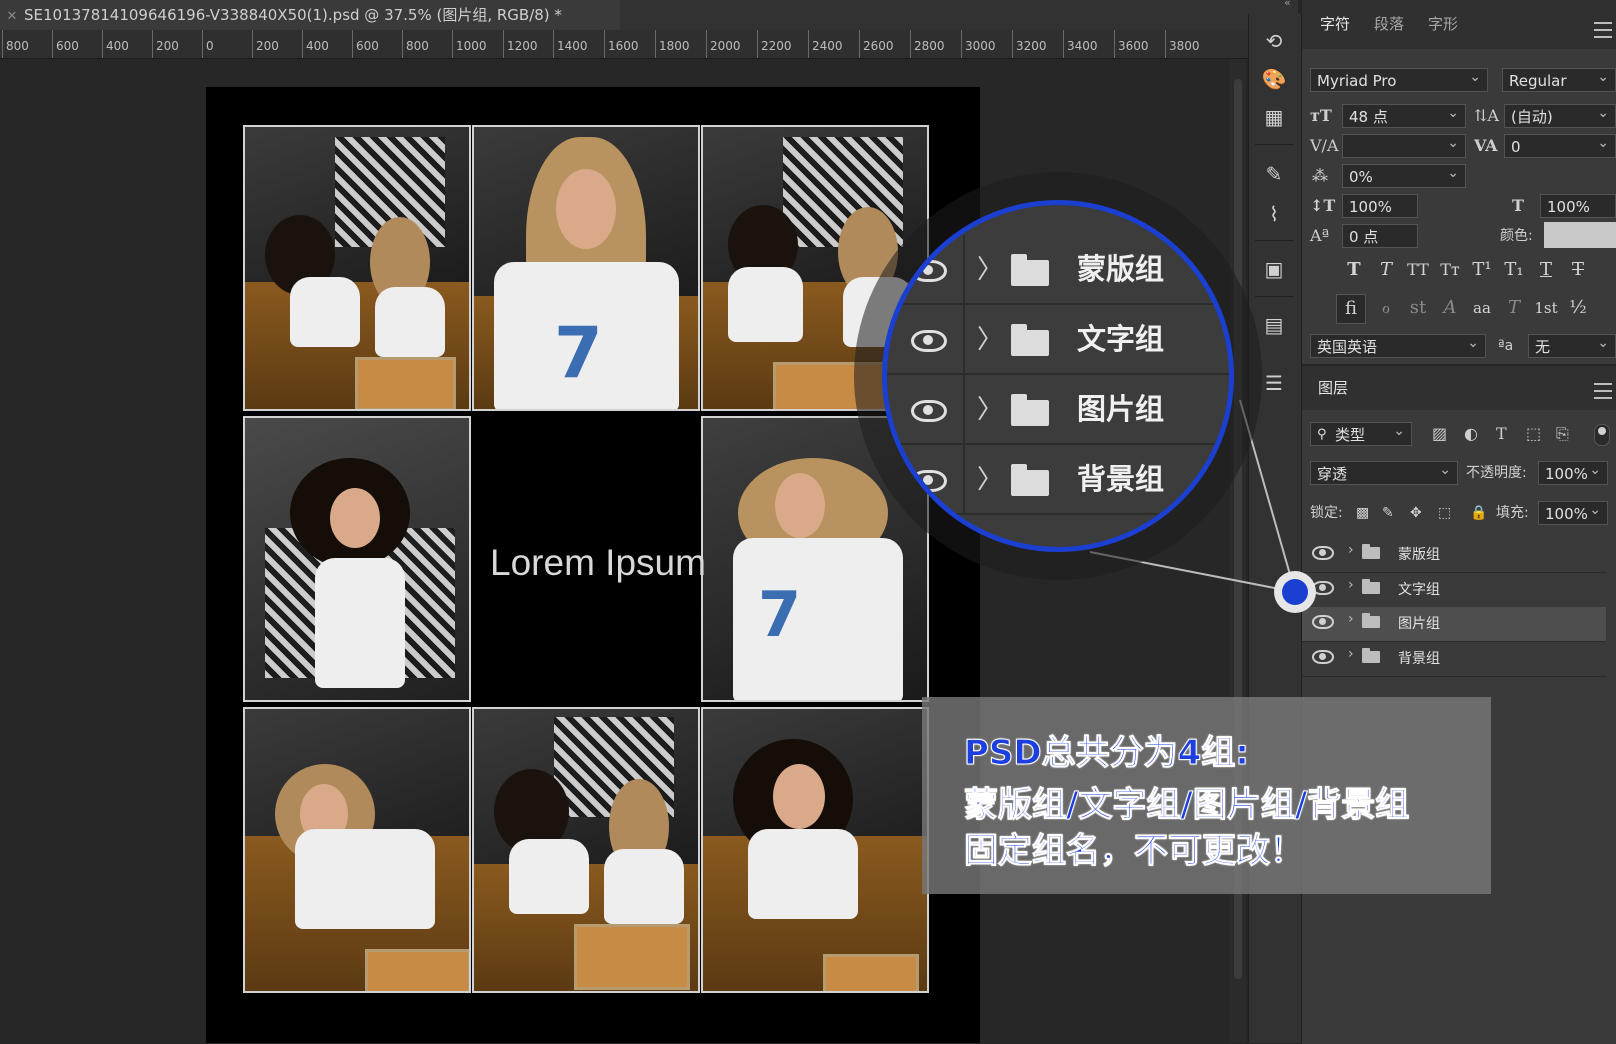 The width and height of the screenshot is (1616, 1044). What do you see at coordinates (1418, 270) in the screenshot?
I see `all-caps-button: TT` at bounding box center [1418, 270].